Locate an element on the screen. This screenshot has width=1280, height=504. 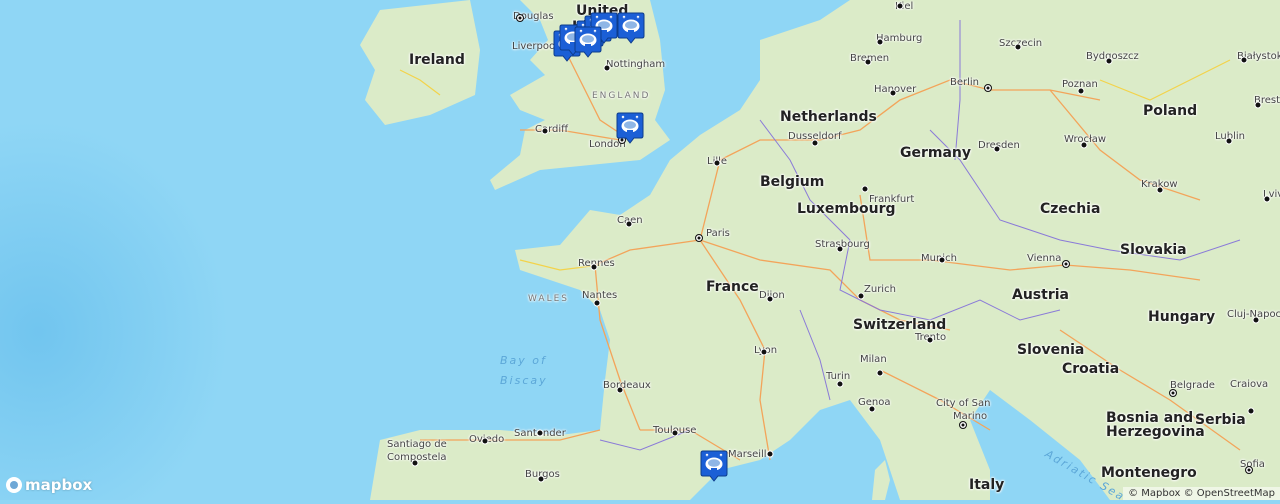
country-label: Herzegovina is located at coordinates (1155, 432).